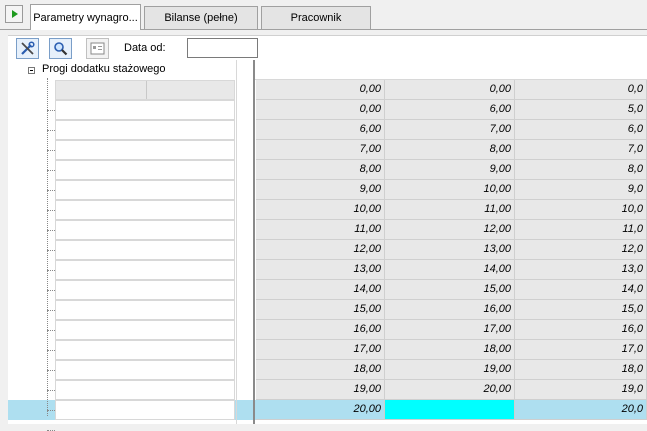 Image resolution: width=647 pixels, height=431 pixels. Describe the element at coordinates (581, 150) in the screenshot. I see `table-cell: 7,0` at that location.